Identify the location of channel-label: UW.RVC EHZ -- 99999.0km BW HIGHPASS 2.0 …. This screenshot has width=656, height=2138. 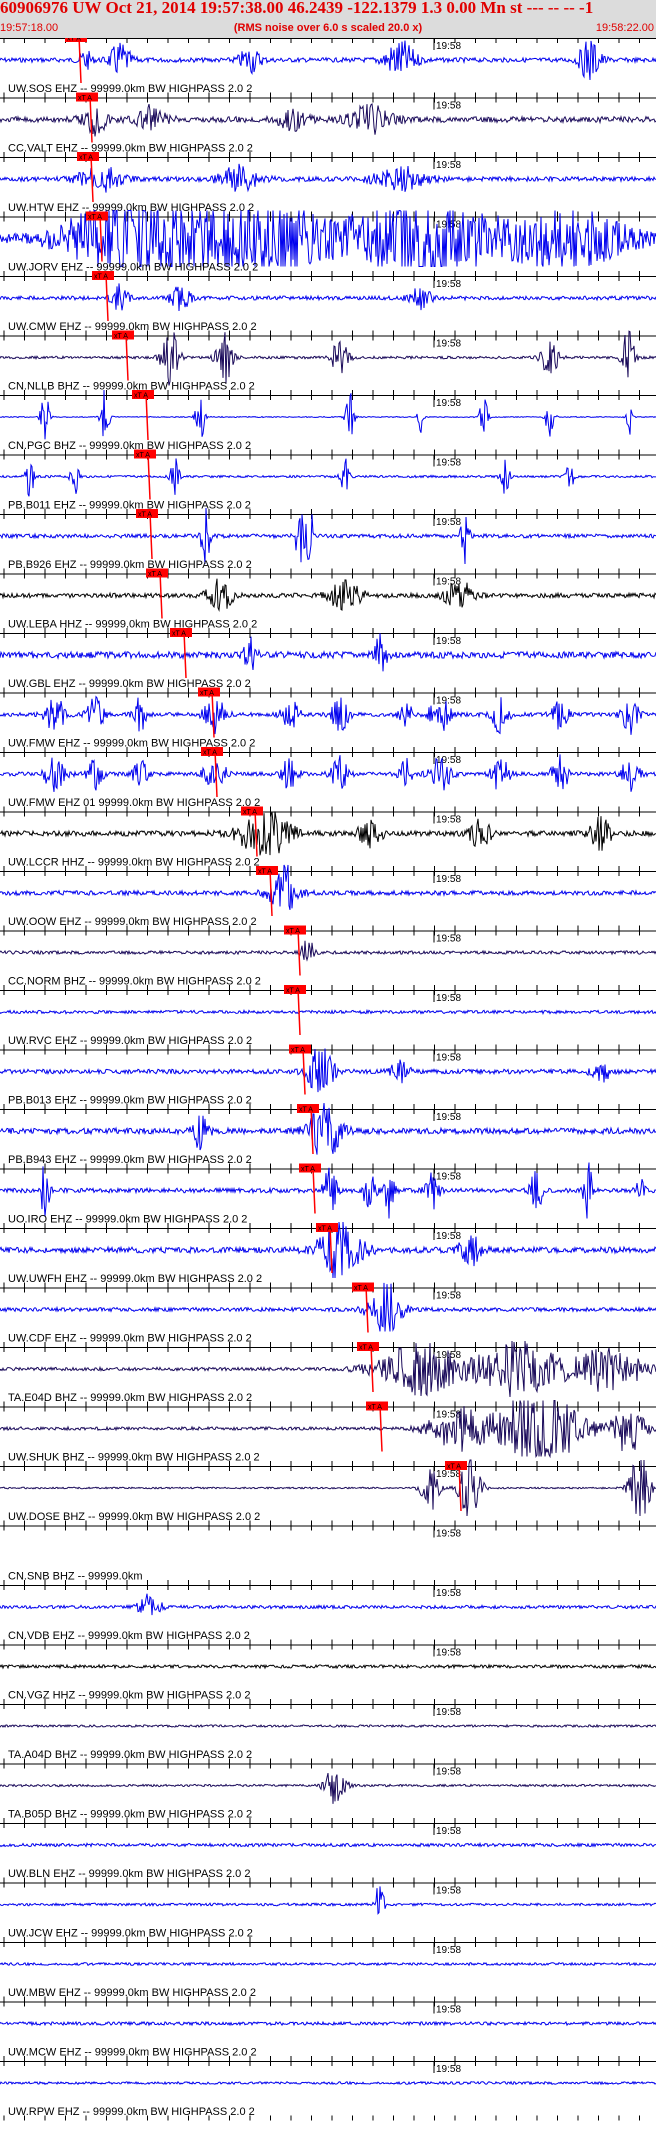
(130, 1041).